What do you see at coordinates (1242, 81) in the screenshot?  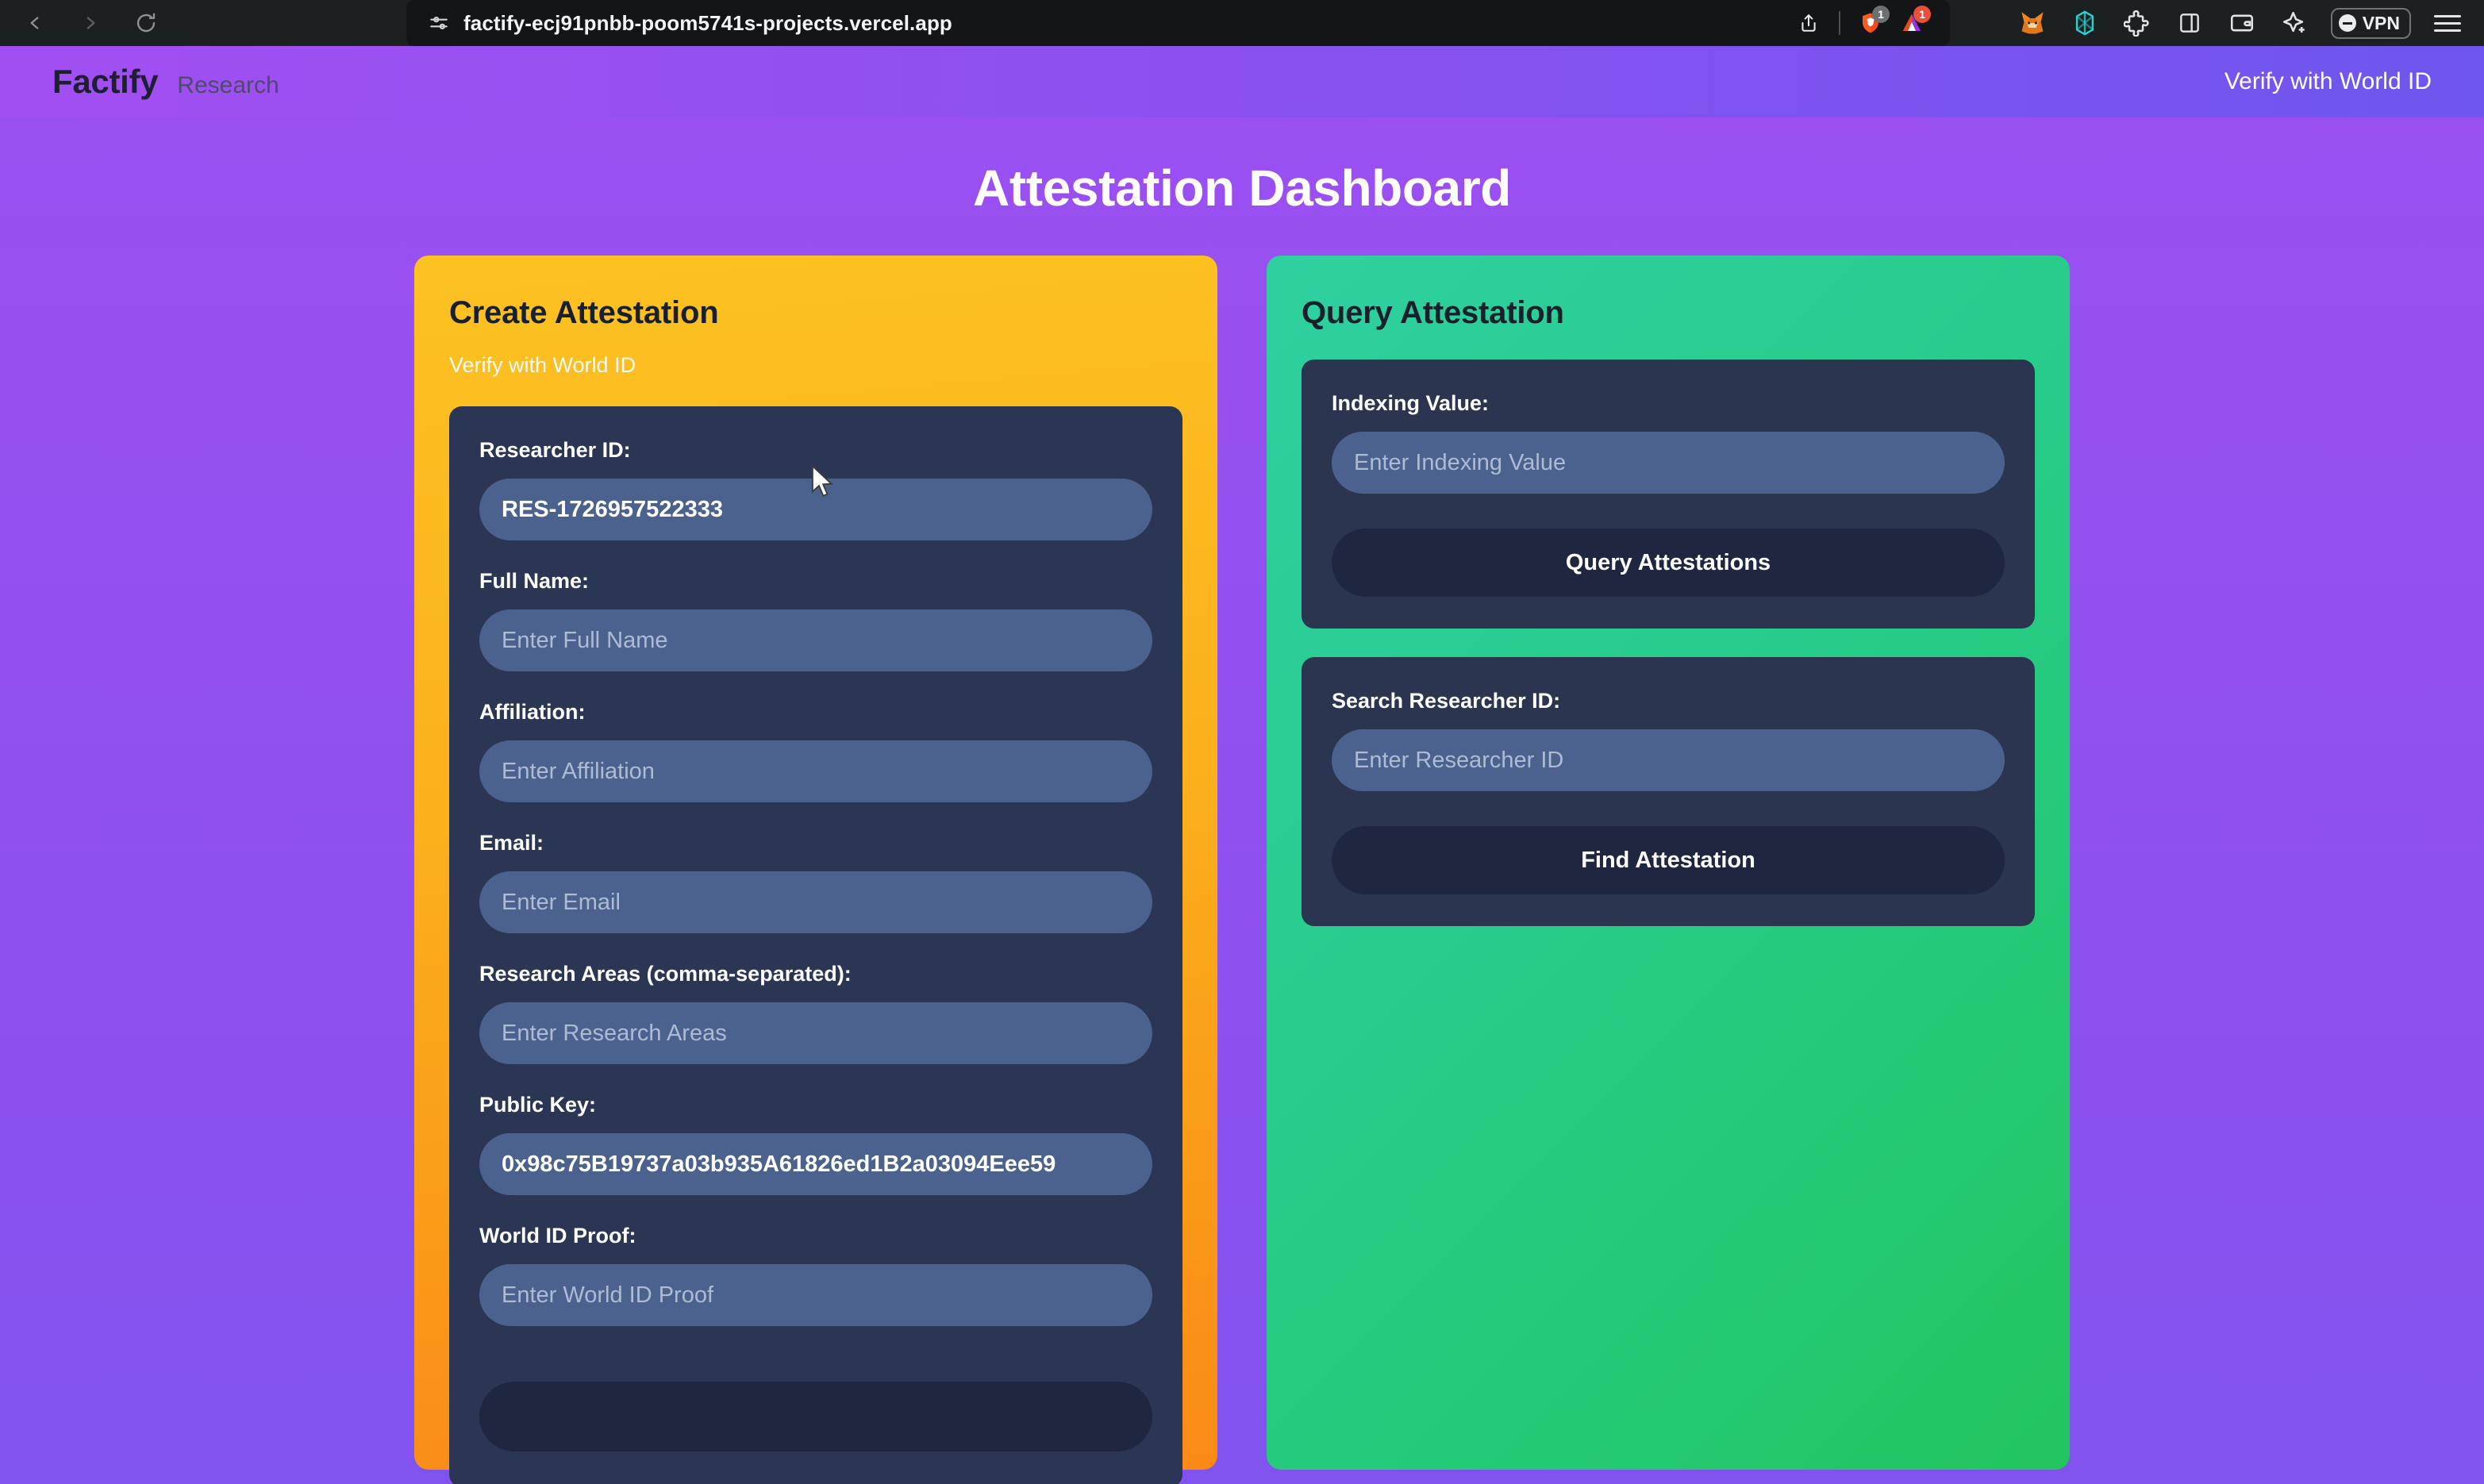 I see `site-navbar: Factify Research Verify with World ID` at bounding box center [1242, 81].